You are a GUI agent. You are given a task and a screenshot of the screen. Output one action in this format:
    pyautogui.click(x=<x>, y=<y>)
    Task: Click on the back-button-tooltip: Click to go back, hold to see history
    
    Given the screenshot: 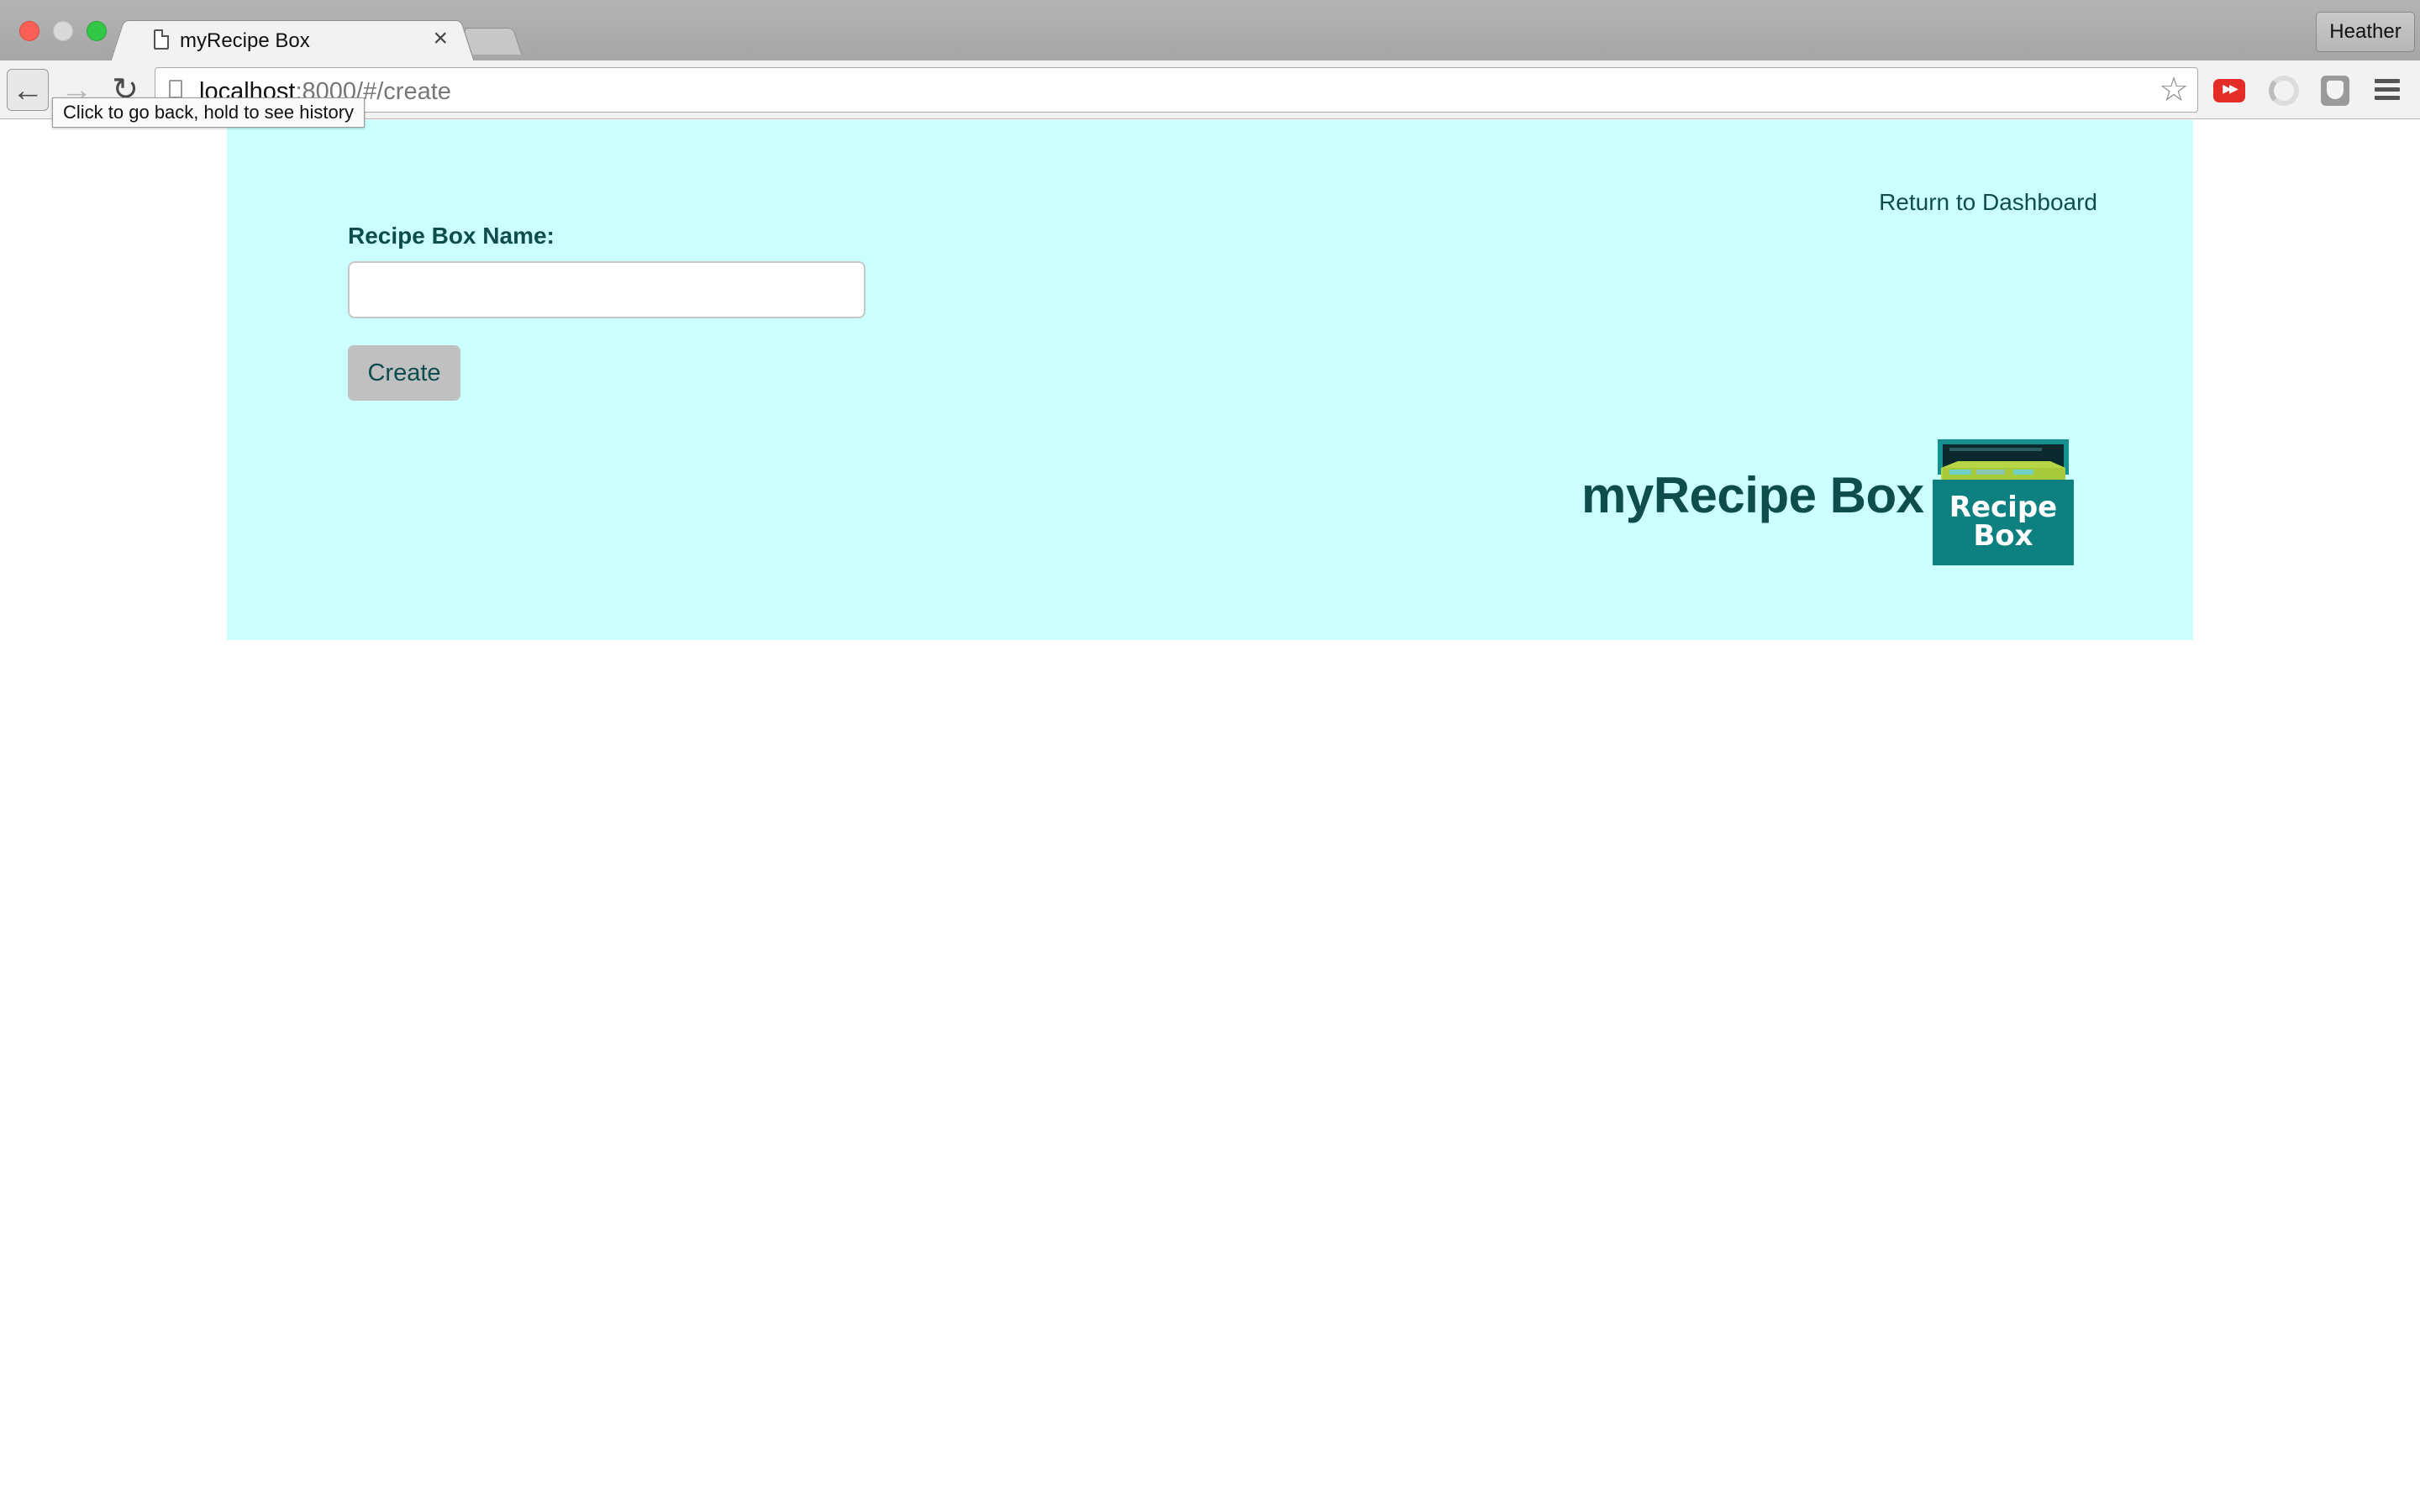 What is the action you would take?
    pyautogui.click(x=209, y=112)
    